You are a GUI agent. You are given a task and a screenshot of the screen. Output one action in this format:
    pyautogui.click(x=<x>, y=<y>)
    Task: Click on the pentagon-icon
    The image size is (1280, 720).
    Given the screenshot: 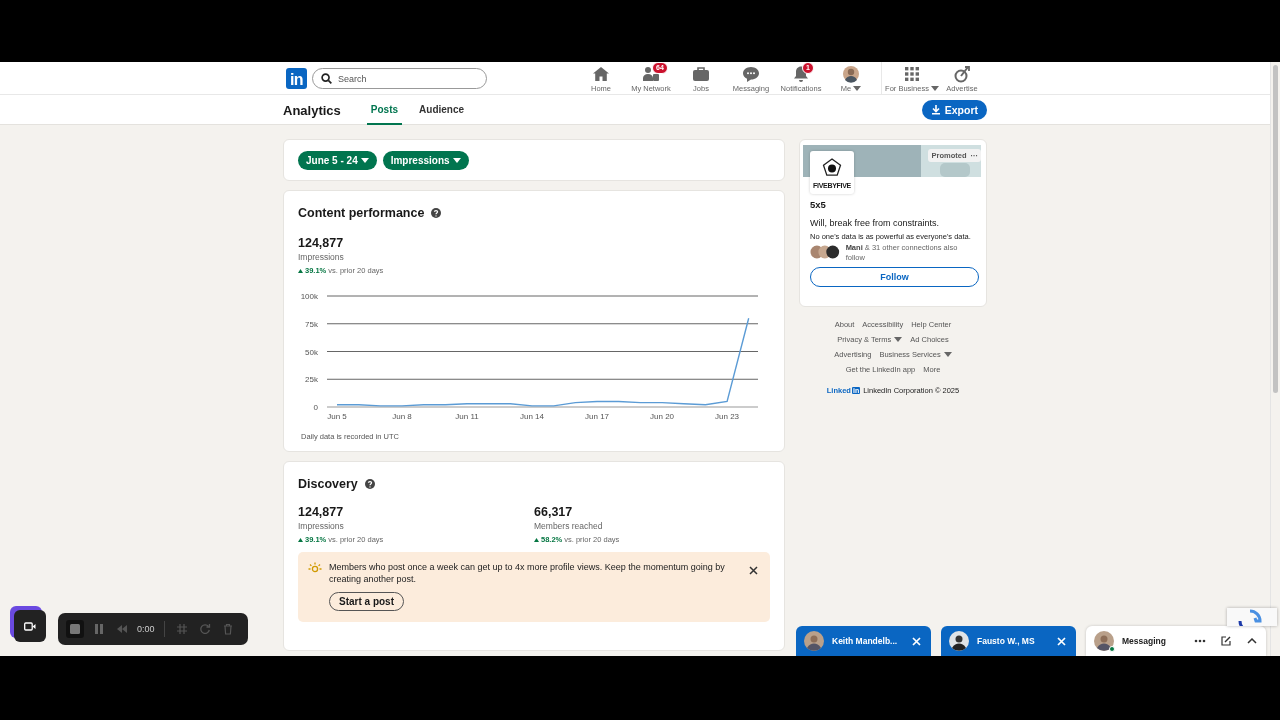 What is the action you would take?
    pyautogui.click(x=832, y=167)
    